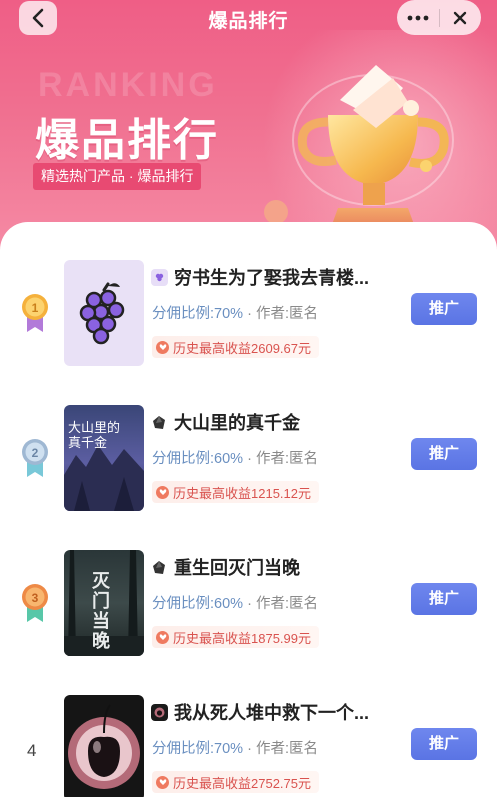 The height and width of the screenshot is (797, 497). Describe the element at coordinates (128, 85) in the screenshot. I see `ranking-watermark: RANKING` at that location.